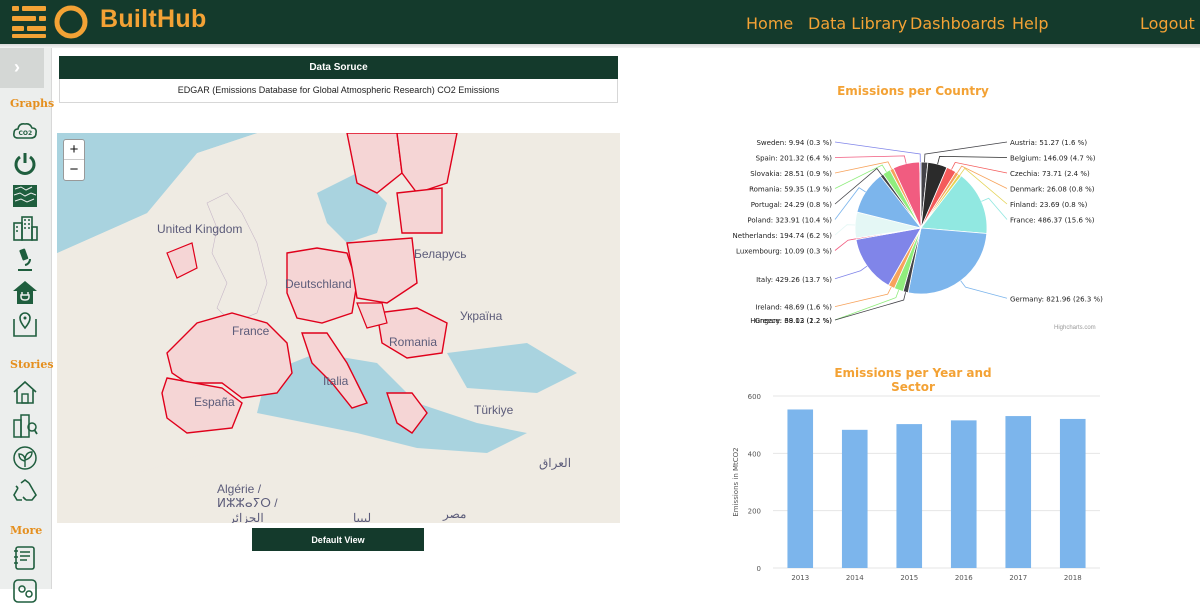 This screenshot has width=1200, height=604. Describe the element at coordinates (32, 364) in the screenshot. I see `sidebar-heading-stories: Stories` at that location.